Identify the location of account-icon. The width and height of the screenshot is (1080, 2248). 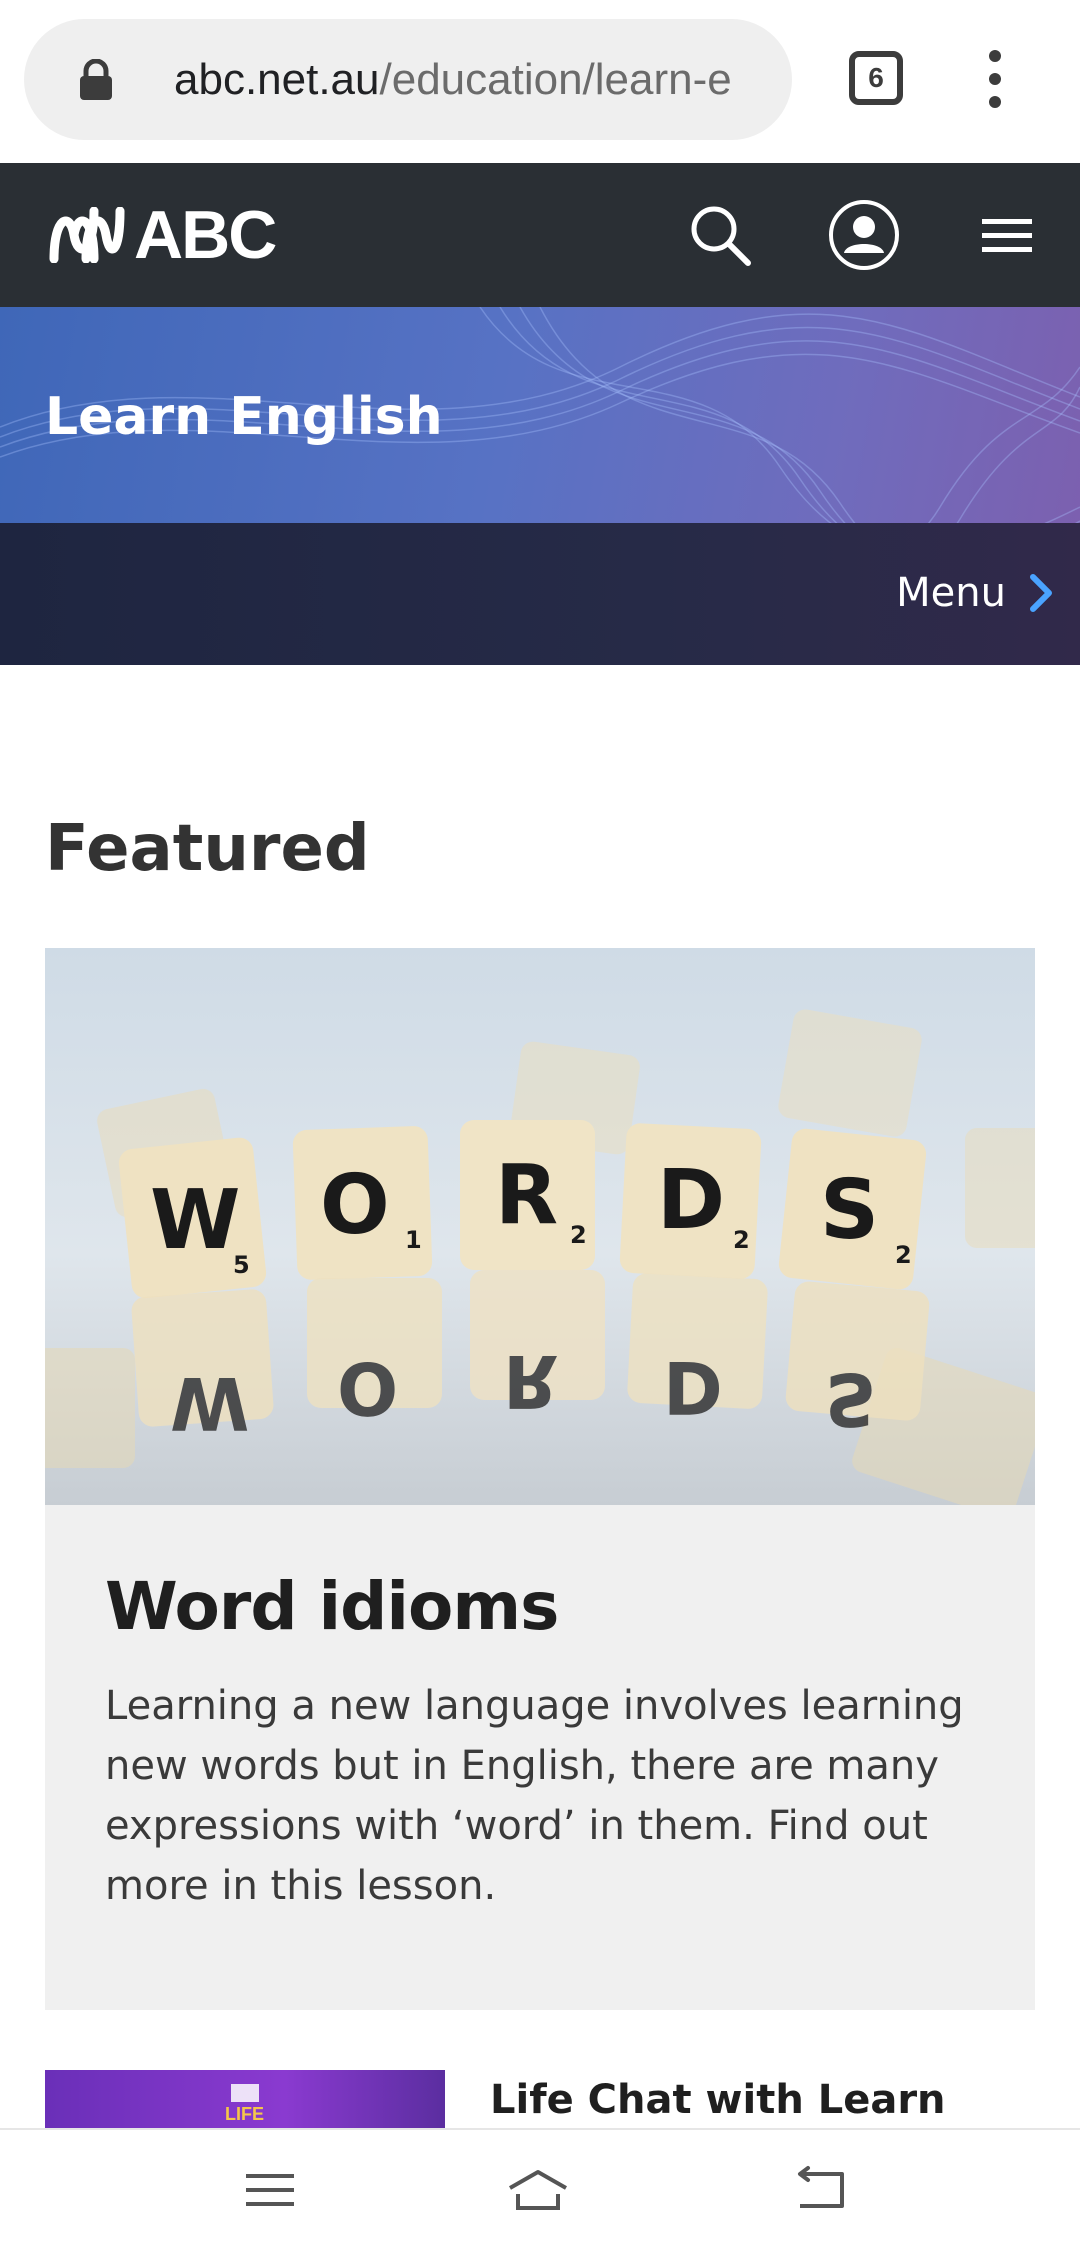
(864, 235).